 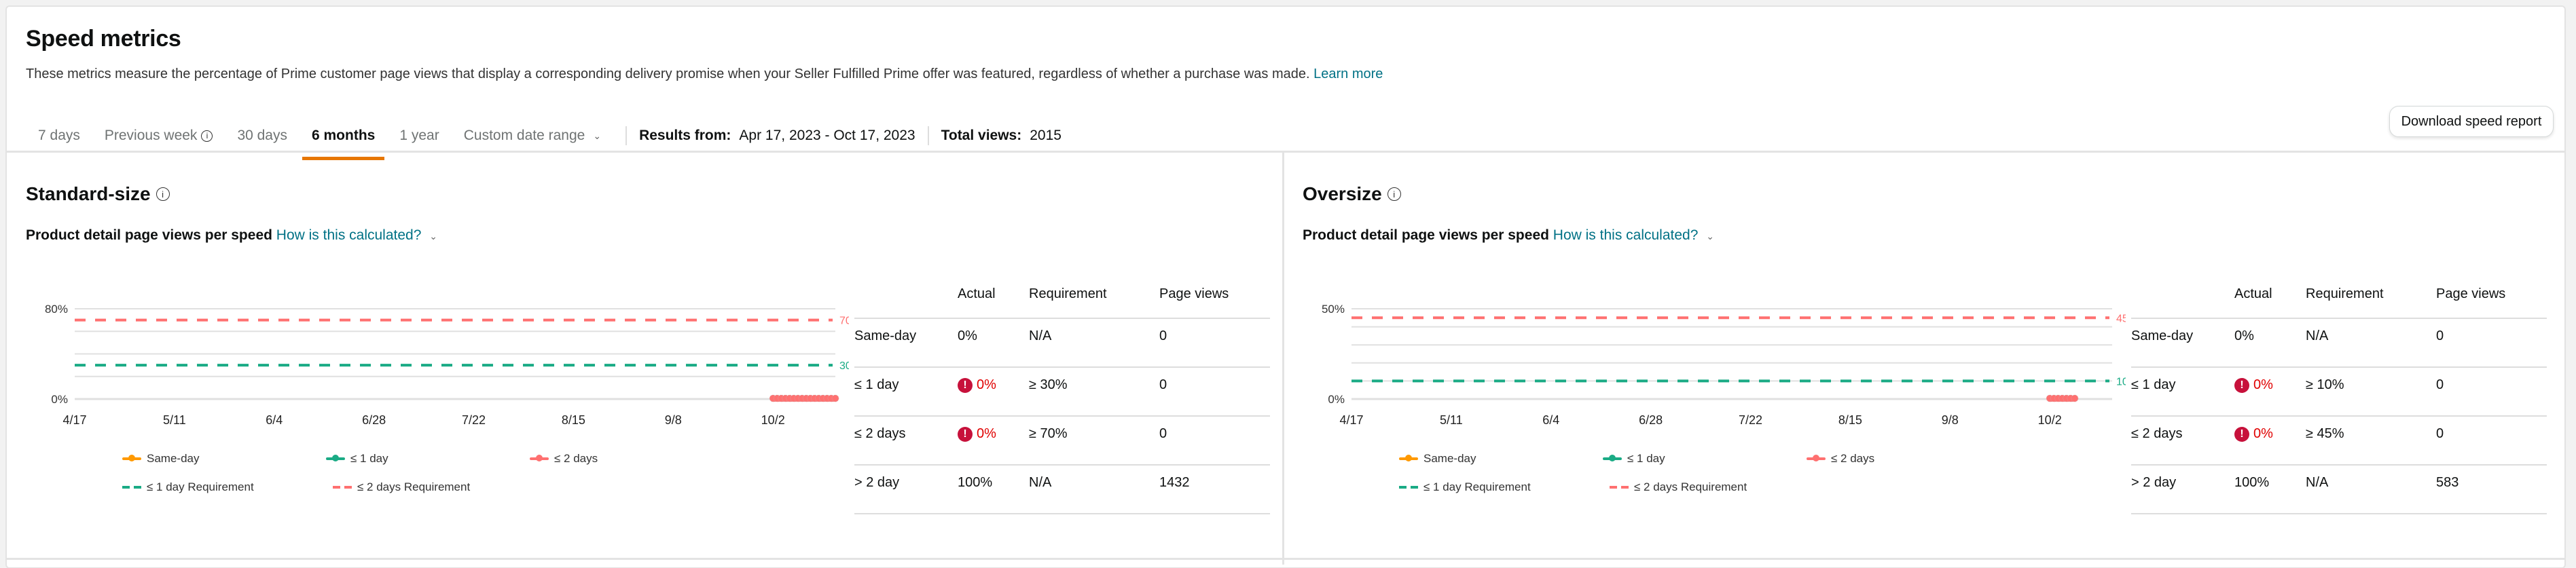 What do you see at coordinates (447, 364) in the screenshot?
I see `standard-size-chart: 0% 80% 4/17 5/11 6/4 6/28 7/22 8/15 9/8 10/2 70 30` at bounding box center [447, 364].